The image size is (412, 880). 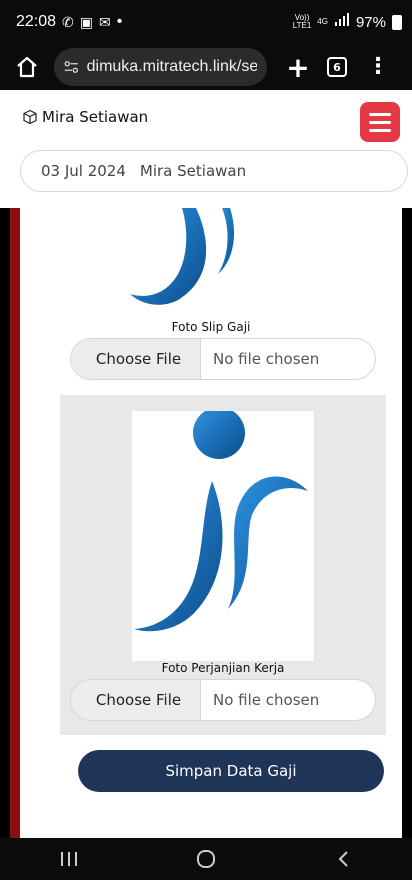 I want to click on hamburger-menu-button, so click(x=380, y=122).